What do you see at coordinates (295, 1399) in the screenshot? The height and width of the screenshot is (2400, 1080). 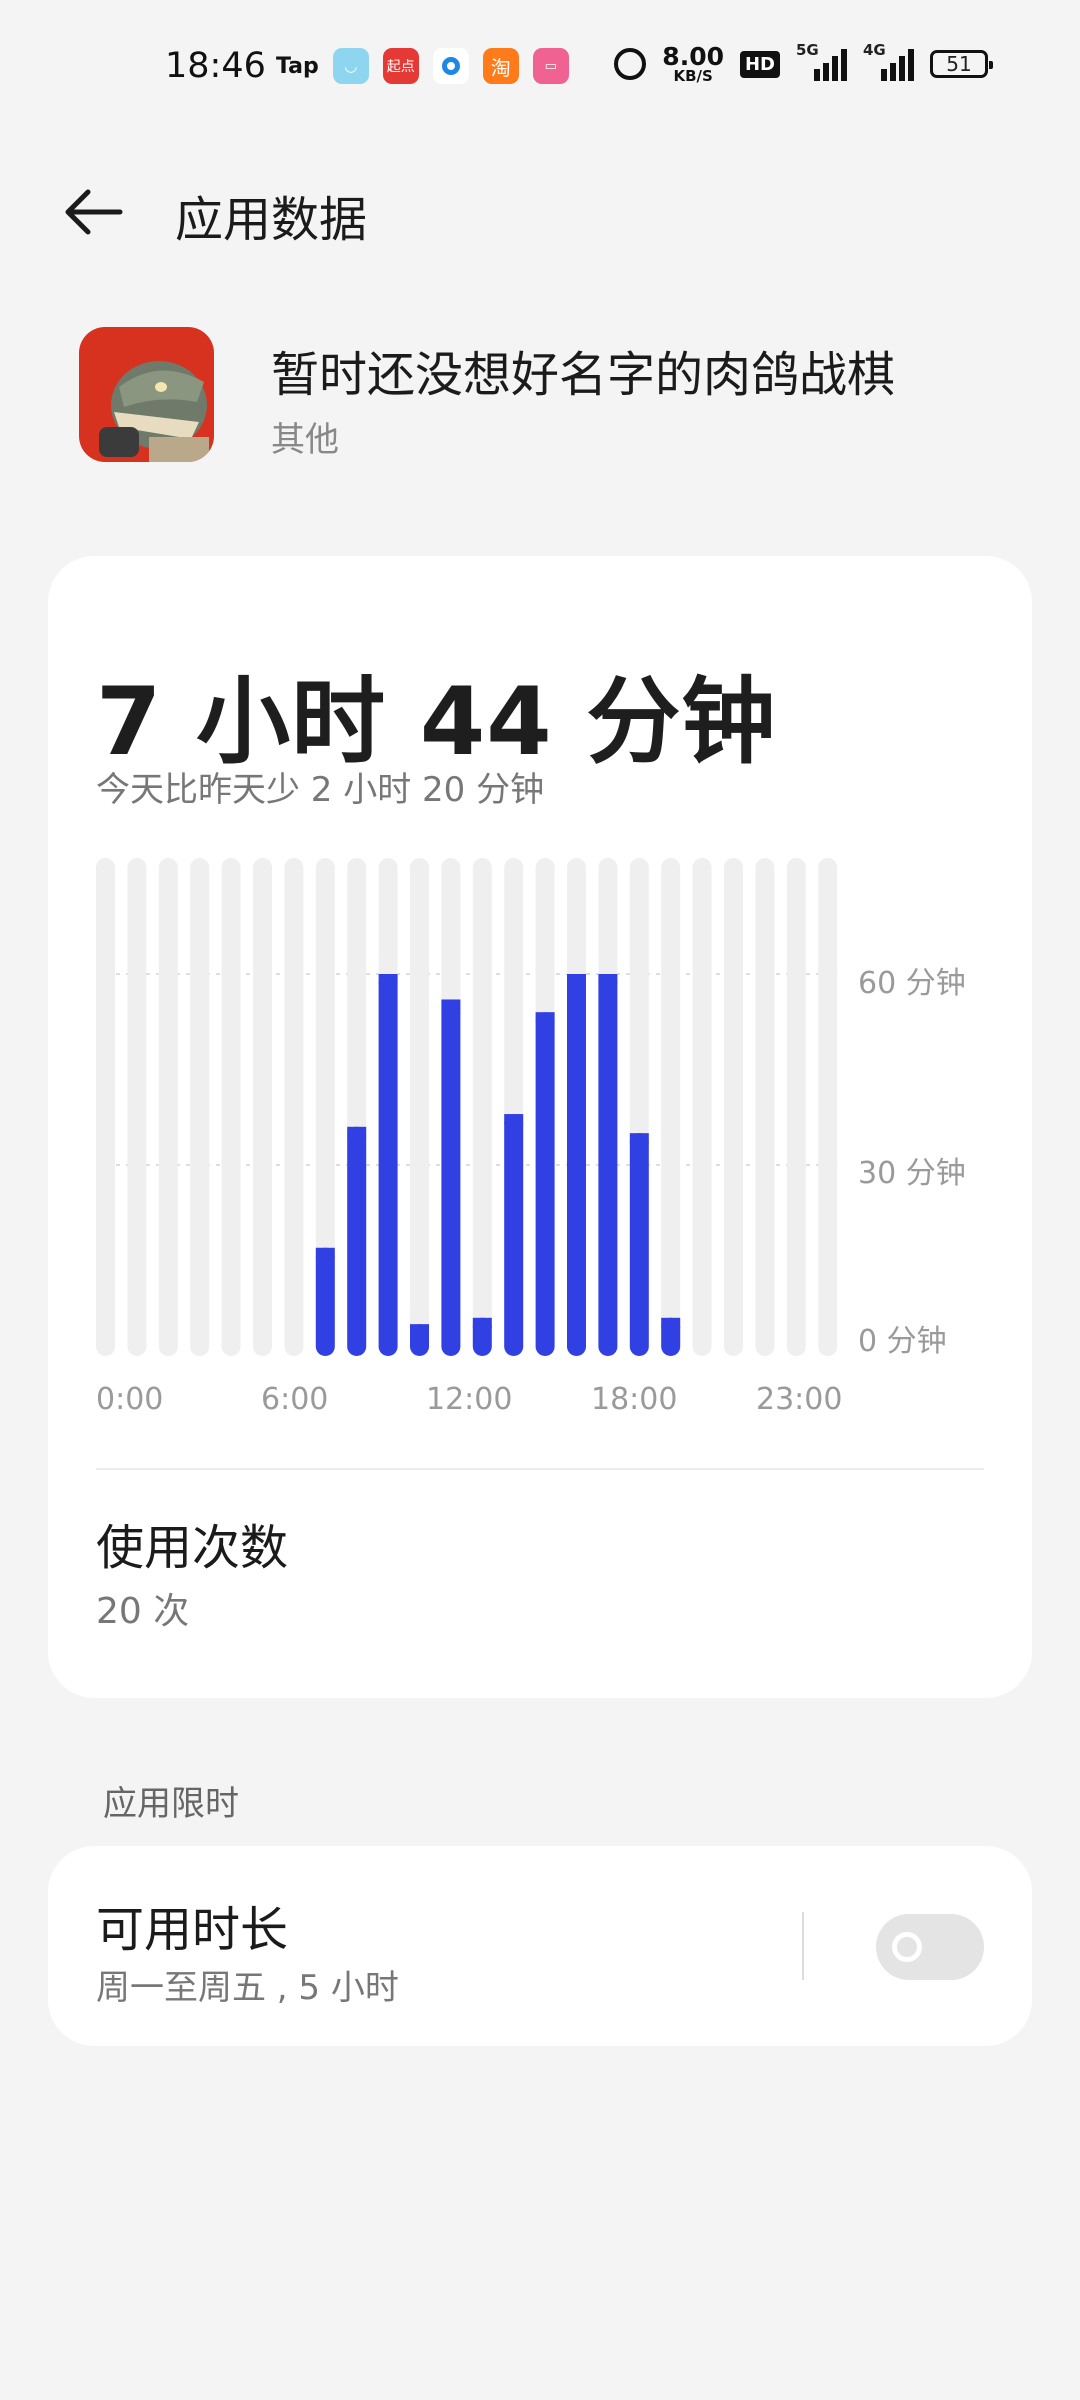 I see `x-tick-label: 6:00` at bounding box center [295, 1399].